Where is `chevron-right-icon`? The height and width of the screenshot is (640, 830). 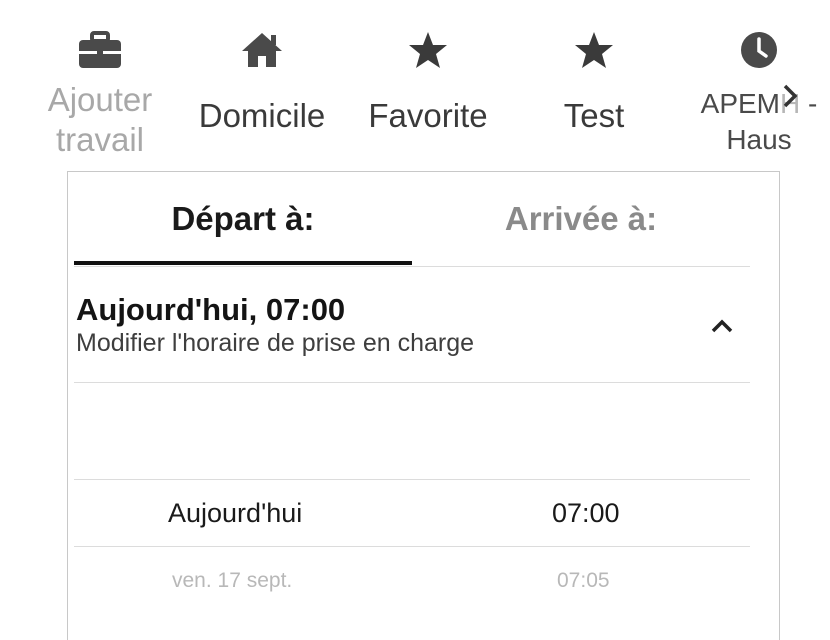
chevron-right-icon is located at coordinates (790, 98).